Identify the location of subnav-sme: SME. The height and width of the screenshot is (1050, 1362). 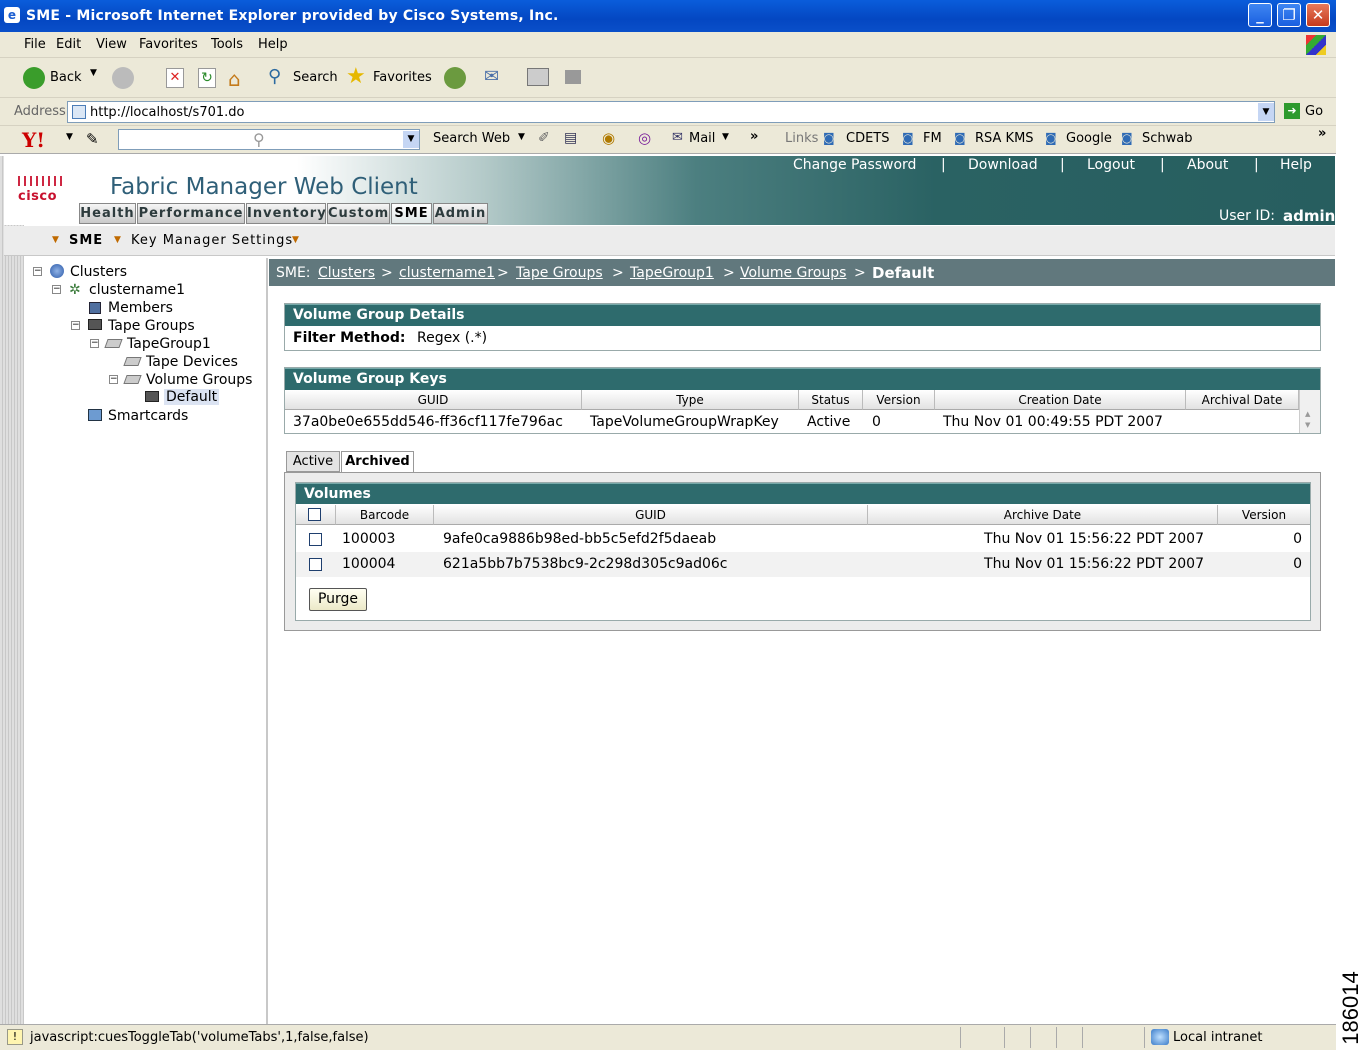
(86, 240).